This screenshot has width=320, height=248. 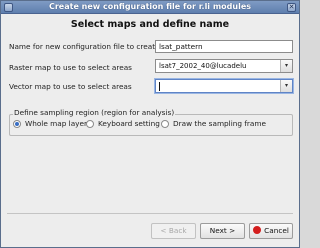 I want to click on page-title: Select maps and define name, so click(x=150, y=24).